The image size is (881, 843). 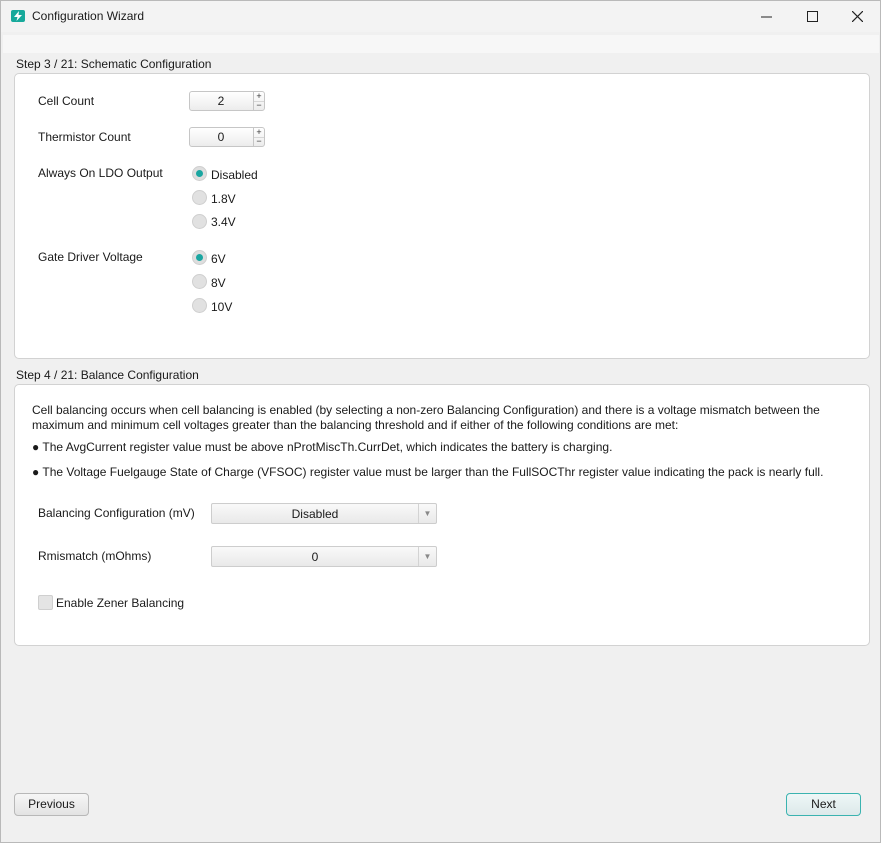 I want to click on step4-title: Step 4 / 21: Balance Configuration, so click(x=107, y=375).